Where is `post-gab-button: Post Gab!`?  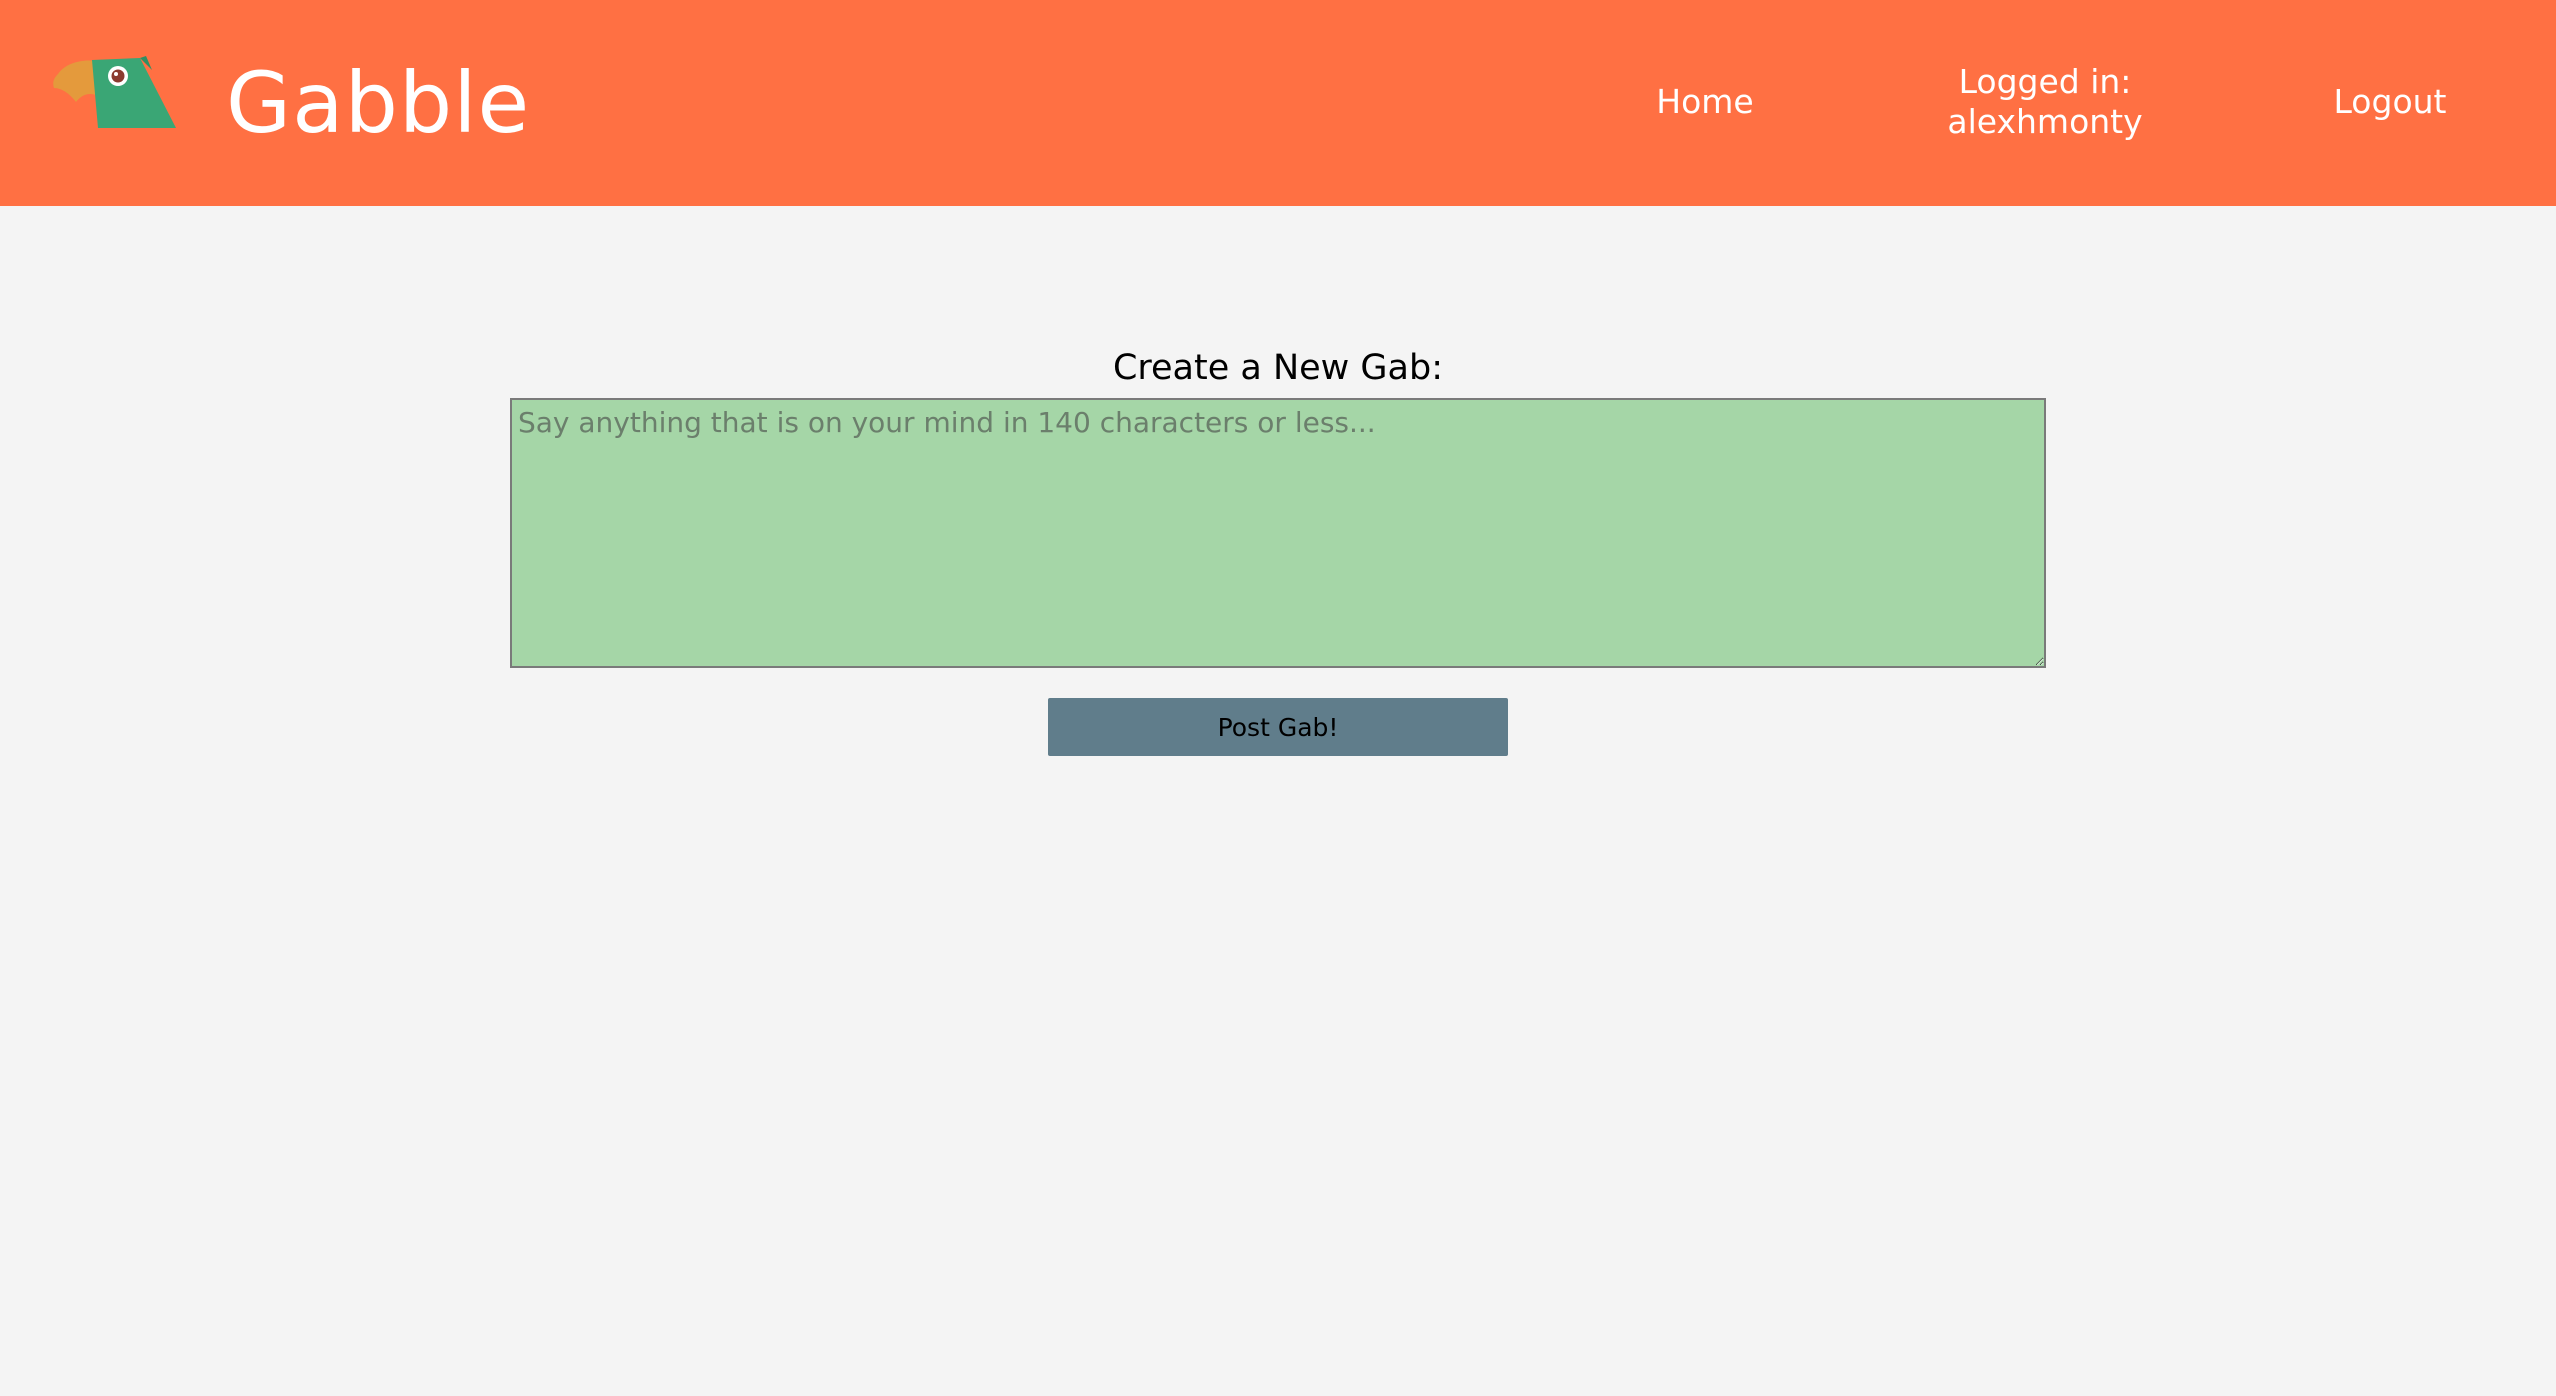
post-gab-button: Post Gab! is located at coordinates (1278, 727).